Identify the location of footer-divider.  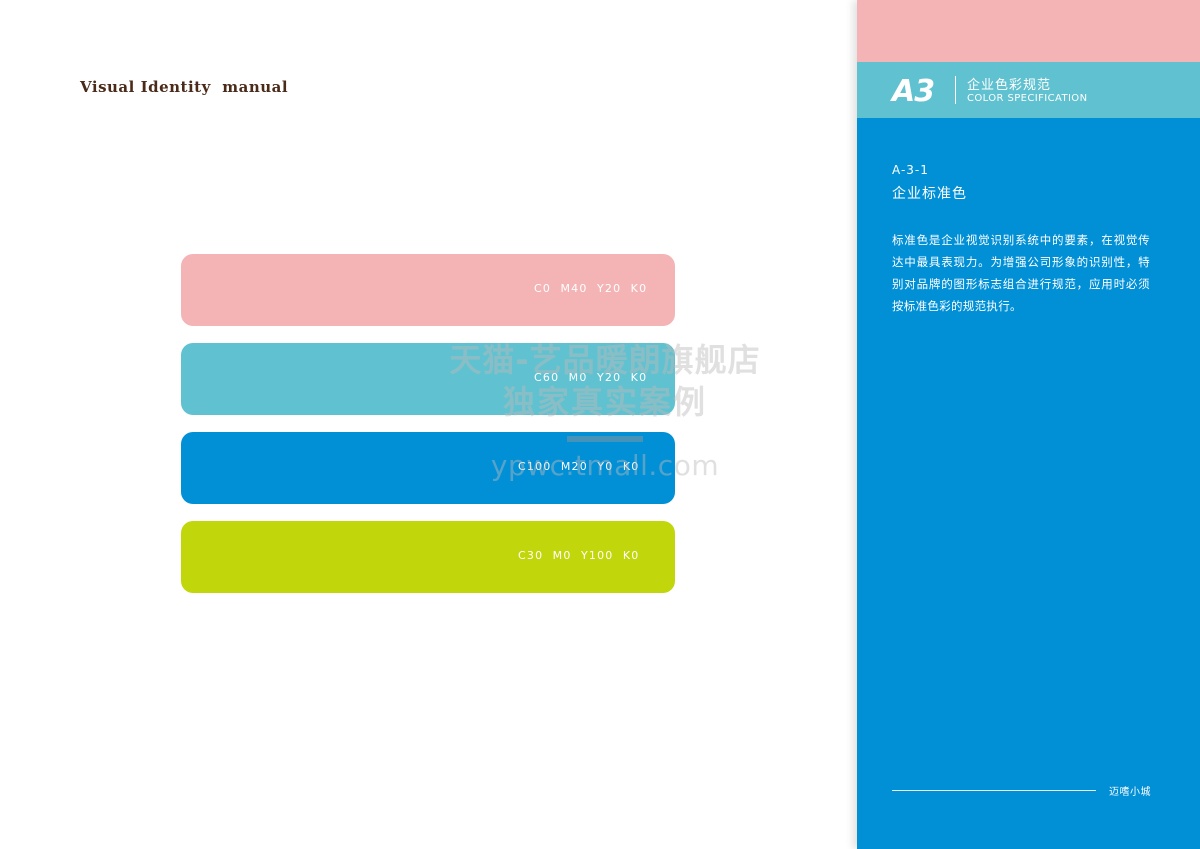
(994, 790).